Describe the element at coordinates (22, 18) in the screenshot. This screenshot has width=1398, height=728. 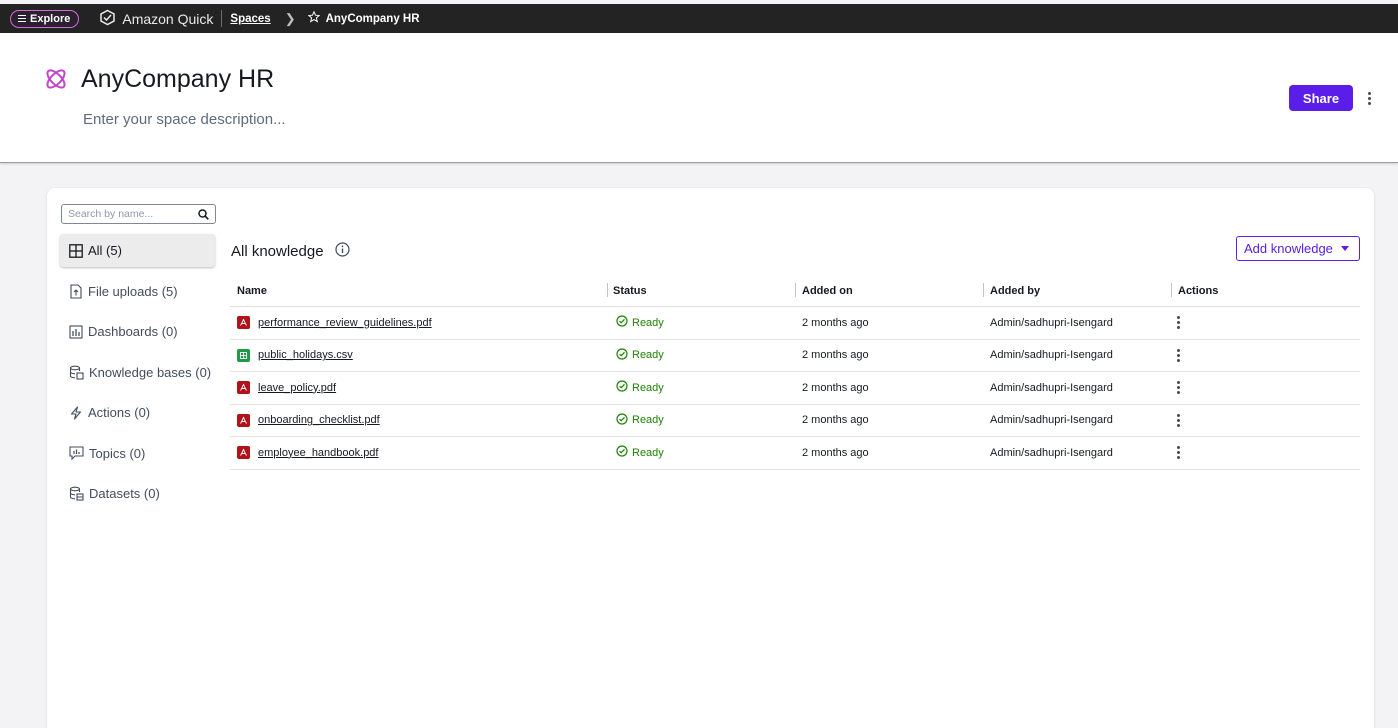
I see `menu-icon` at that location.